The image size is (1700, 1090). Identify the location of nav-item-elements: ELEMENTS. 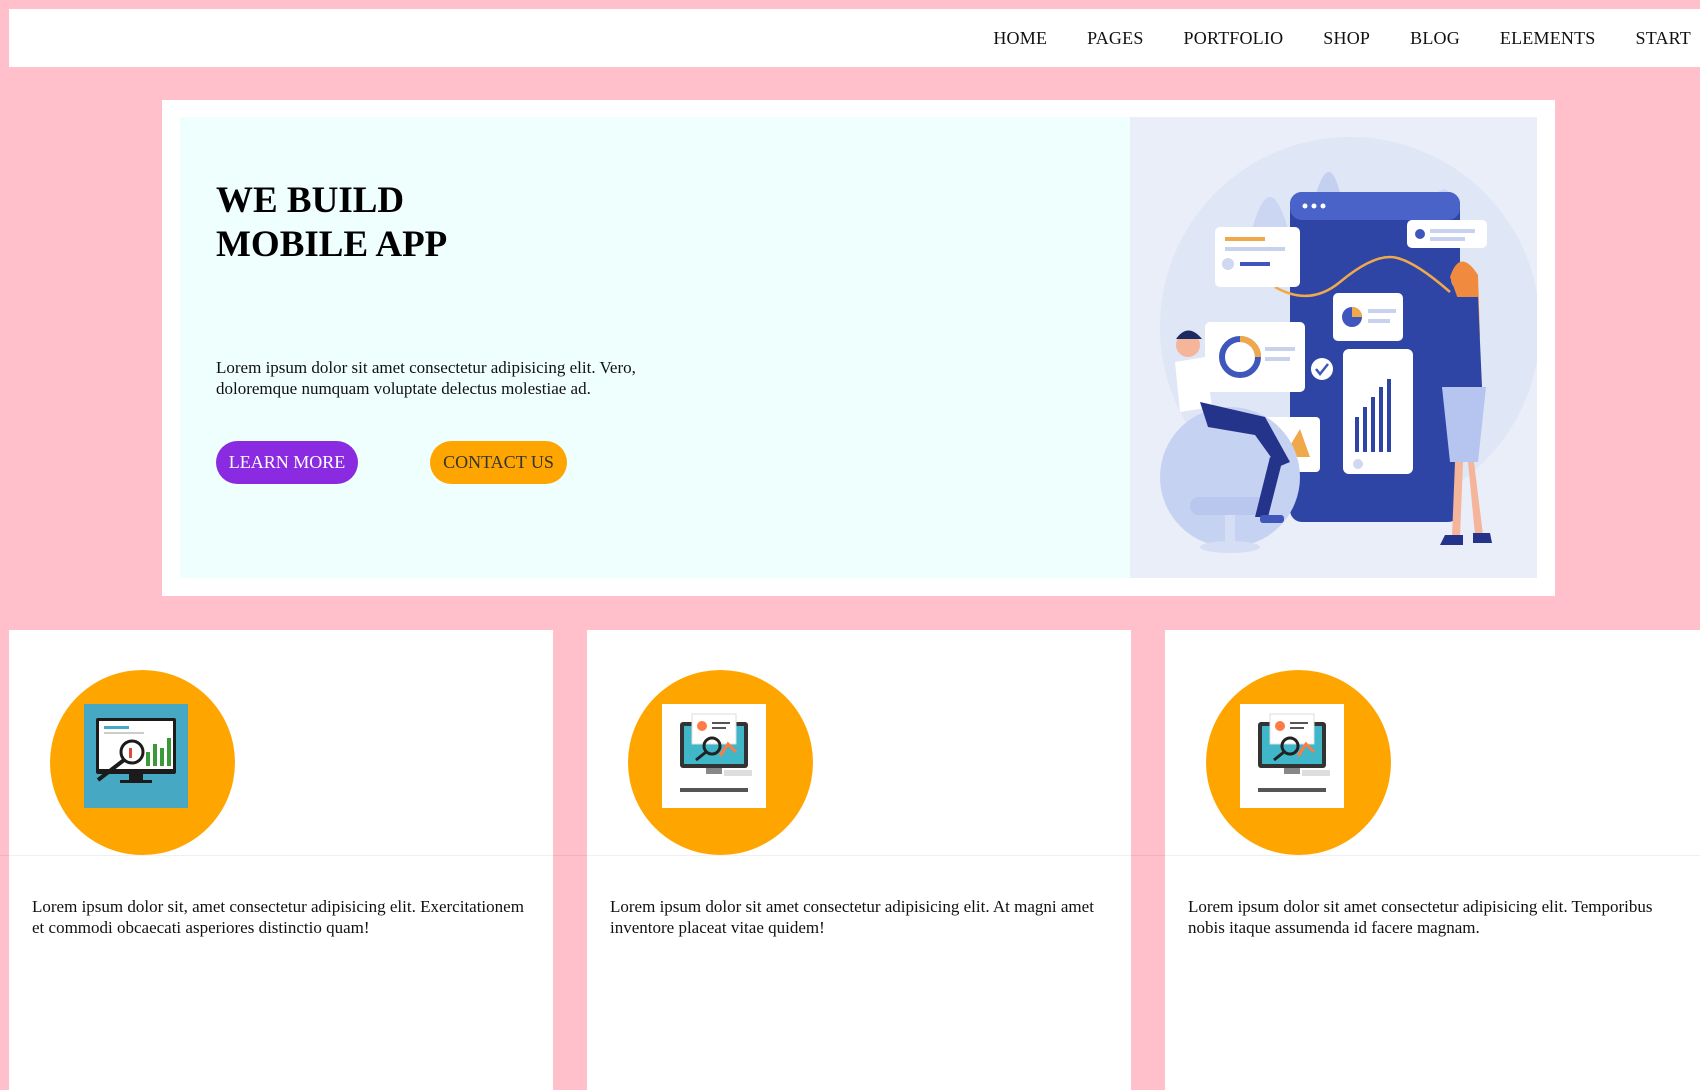
(1548, 38).